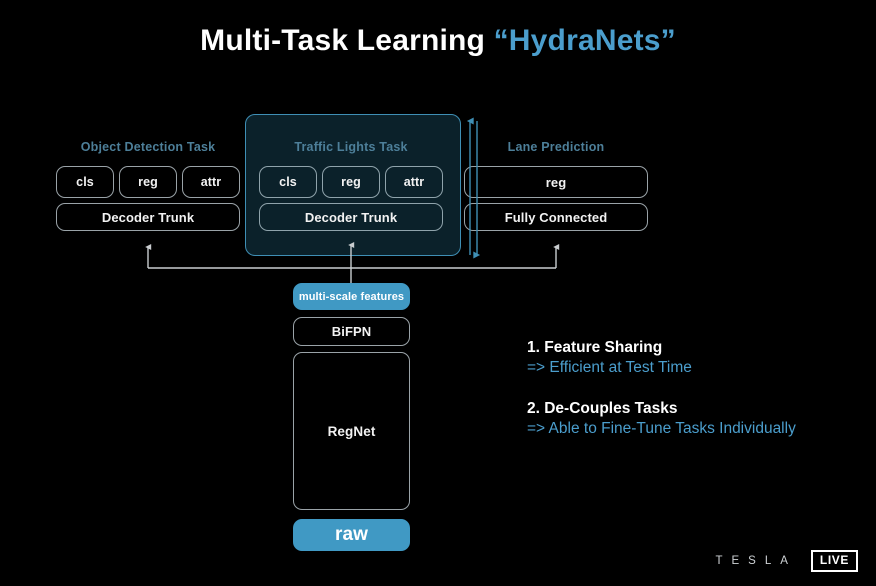  What do you see at coordinates (352, 200) in the screenshot?
I see `connector-diagram` at bounding box center [352, 200].